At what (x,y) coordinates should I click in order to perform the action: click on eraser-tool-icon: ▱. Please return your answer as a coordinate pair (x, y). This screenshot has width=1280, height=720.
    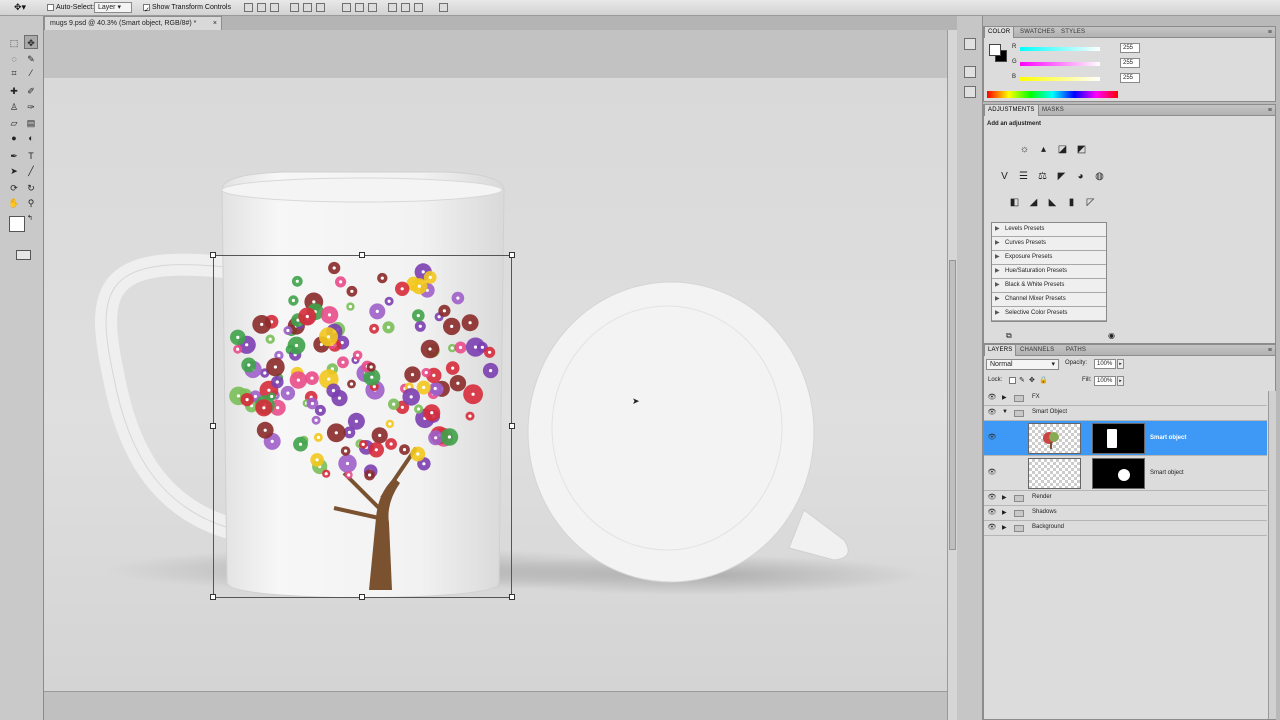
    Looking at the image, I should click on (14, 123).